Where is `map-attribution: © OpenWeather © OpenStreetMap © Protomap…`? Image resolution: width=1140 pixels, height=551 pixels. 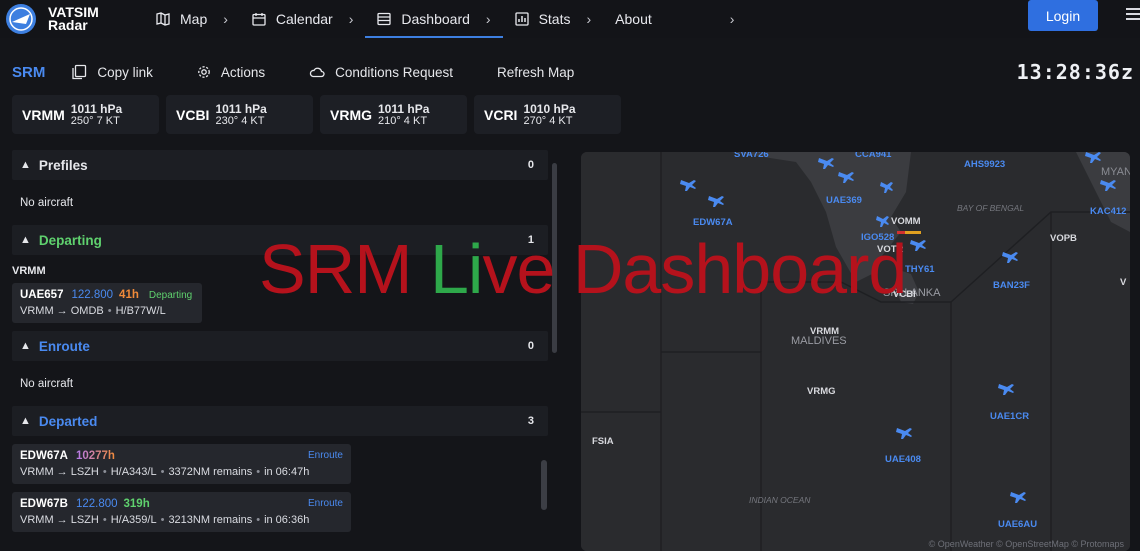 map-attribution: © OpenWeather © OpenStreetMap © Protomap… is located at coordinates (1026, 544).